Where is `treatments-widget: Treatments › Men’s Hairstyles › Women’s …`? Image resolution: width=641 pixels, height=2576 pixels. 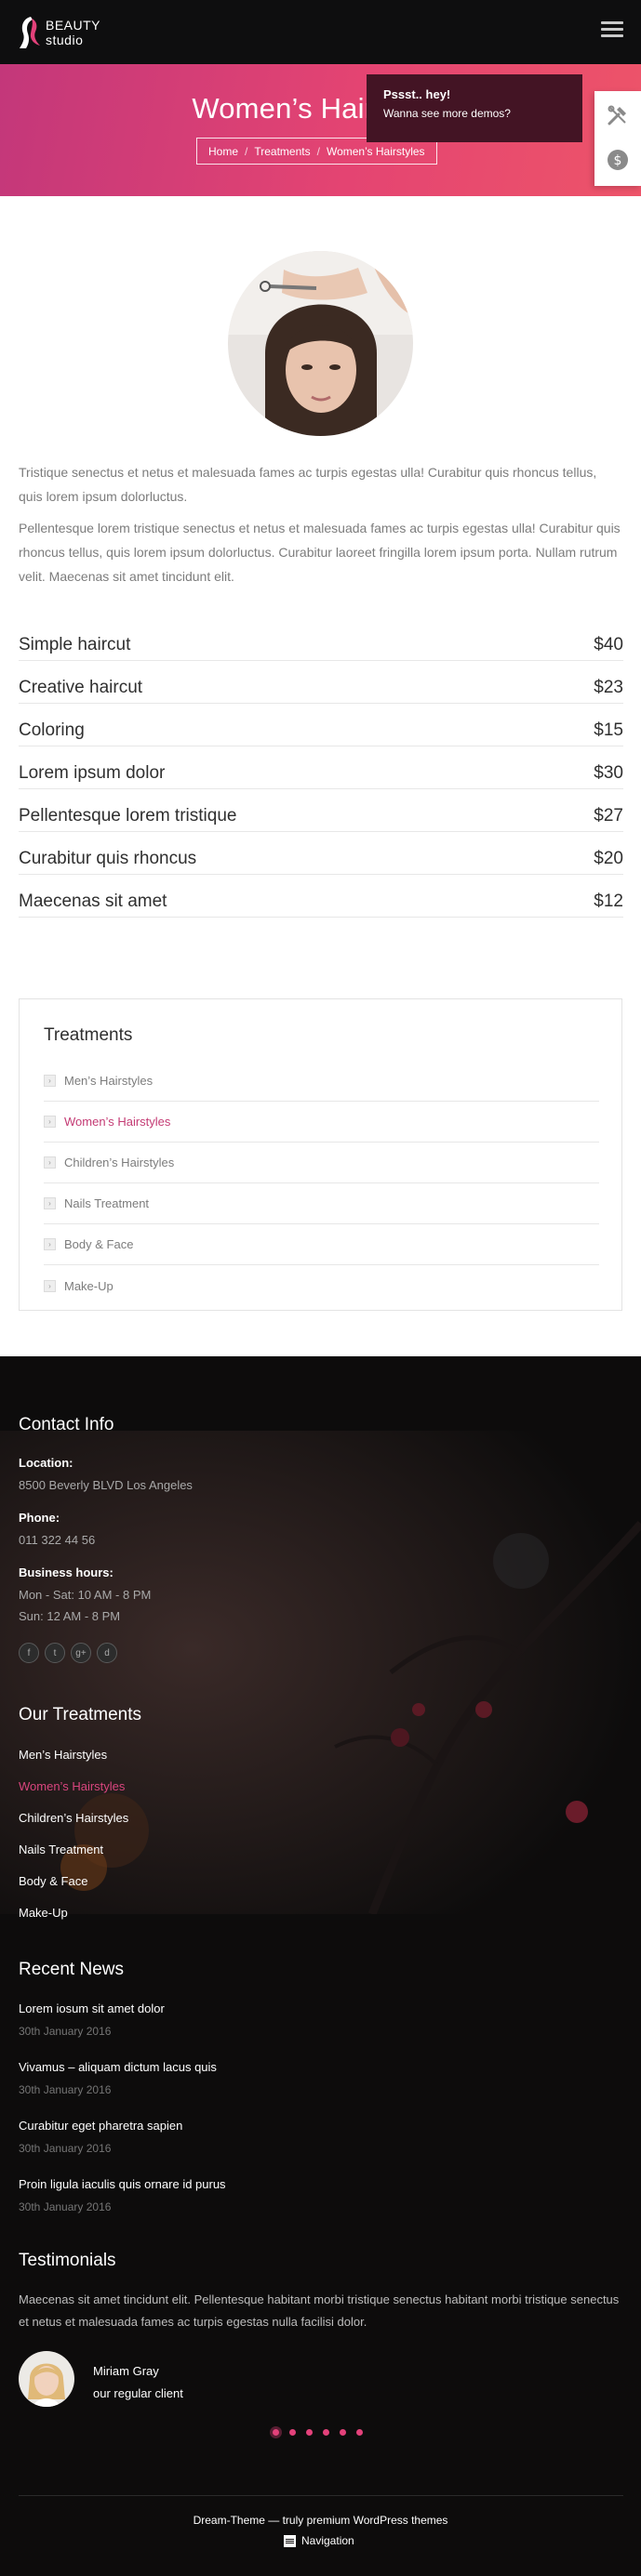
treatments-widget: Treatments › Men’s Hairstyles › Women’s … is located at coordinates (320, 1154).